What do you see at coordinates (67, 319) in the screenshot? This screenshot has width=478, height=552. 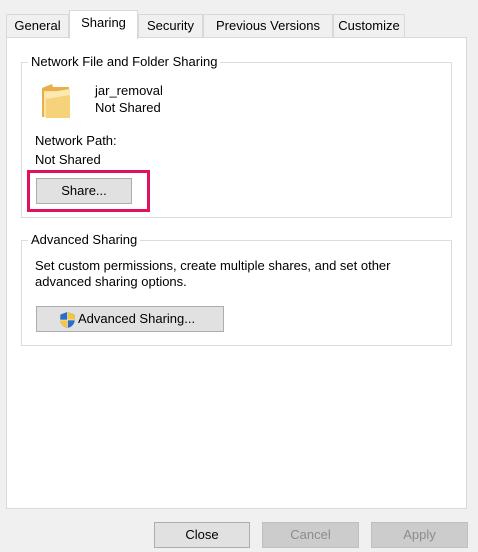 I see `uac-shield-icon` at bounding box center [67, 319].